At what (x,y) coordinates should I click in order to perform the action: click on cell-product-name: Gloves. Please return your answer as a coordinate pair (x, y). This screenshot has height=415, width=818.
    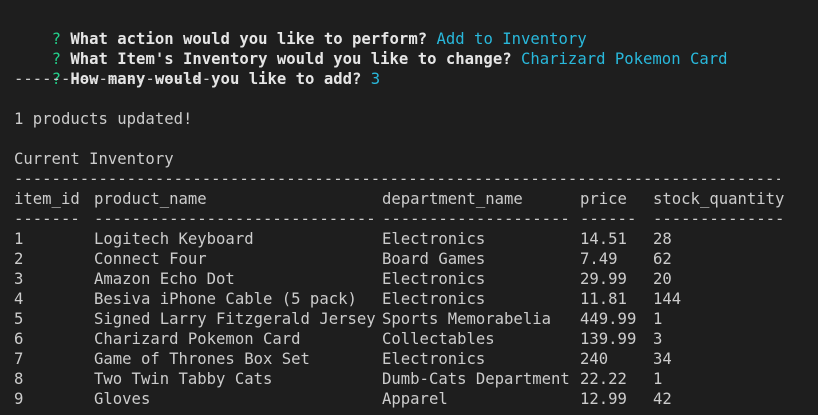
    Looking at the image, I should click on (122, 399).